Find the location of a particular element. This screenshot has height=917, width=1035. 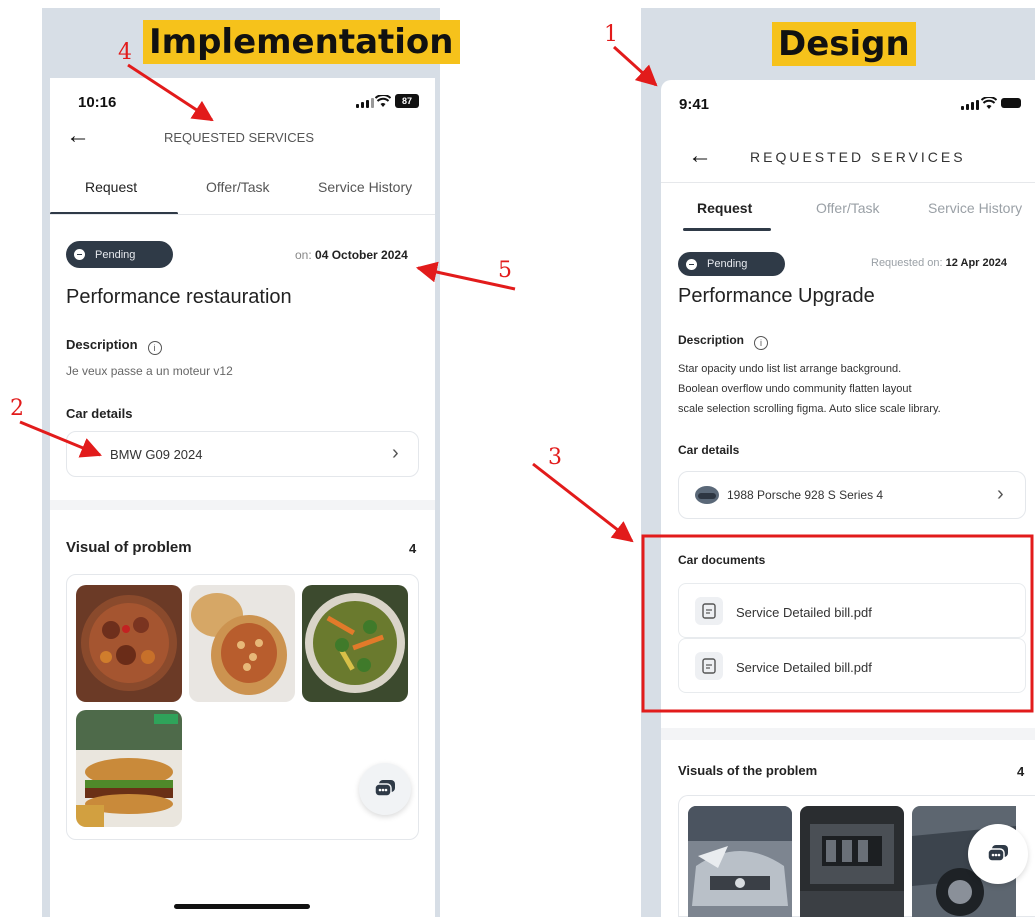

visual-label: Visuals of the problem is located at coordinates (748, 770).